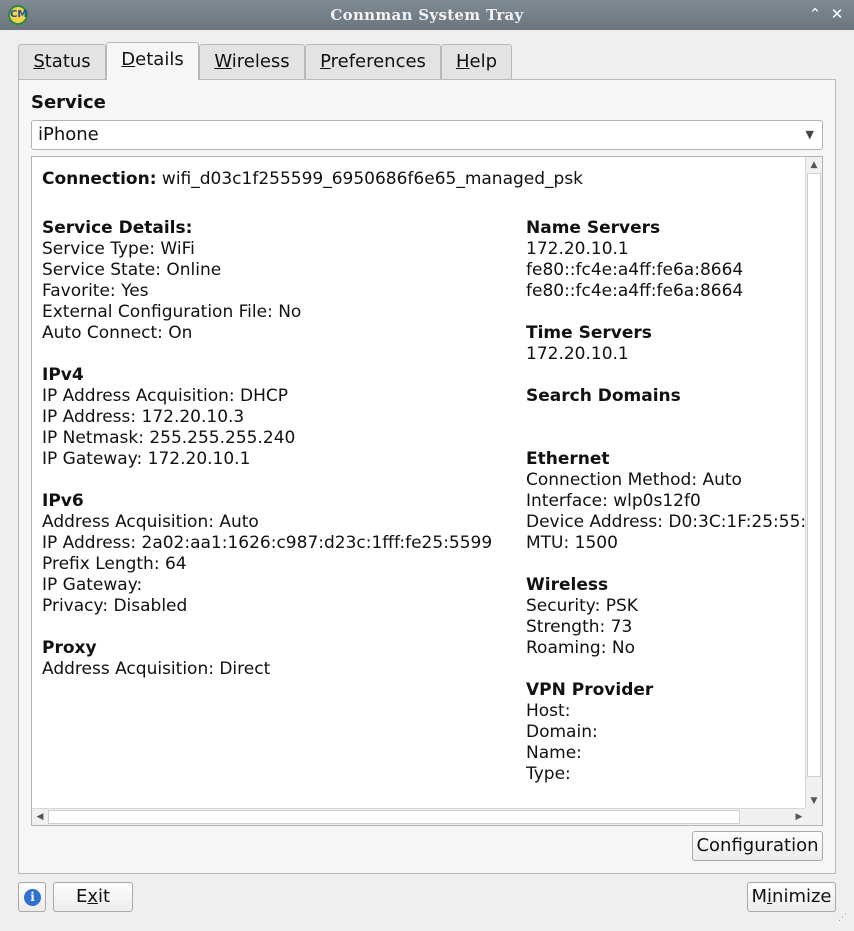  I want to click on horizontal-scrollbar: ◀ ▶, so click(419, 816).